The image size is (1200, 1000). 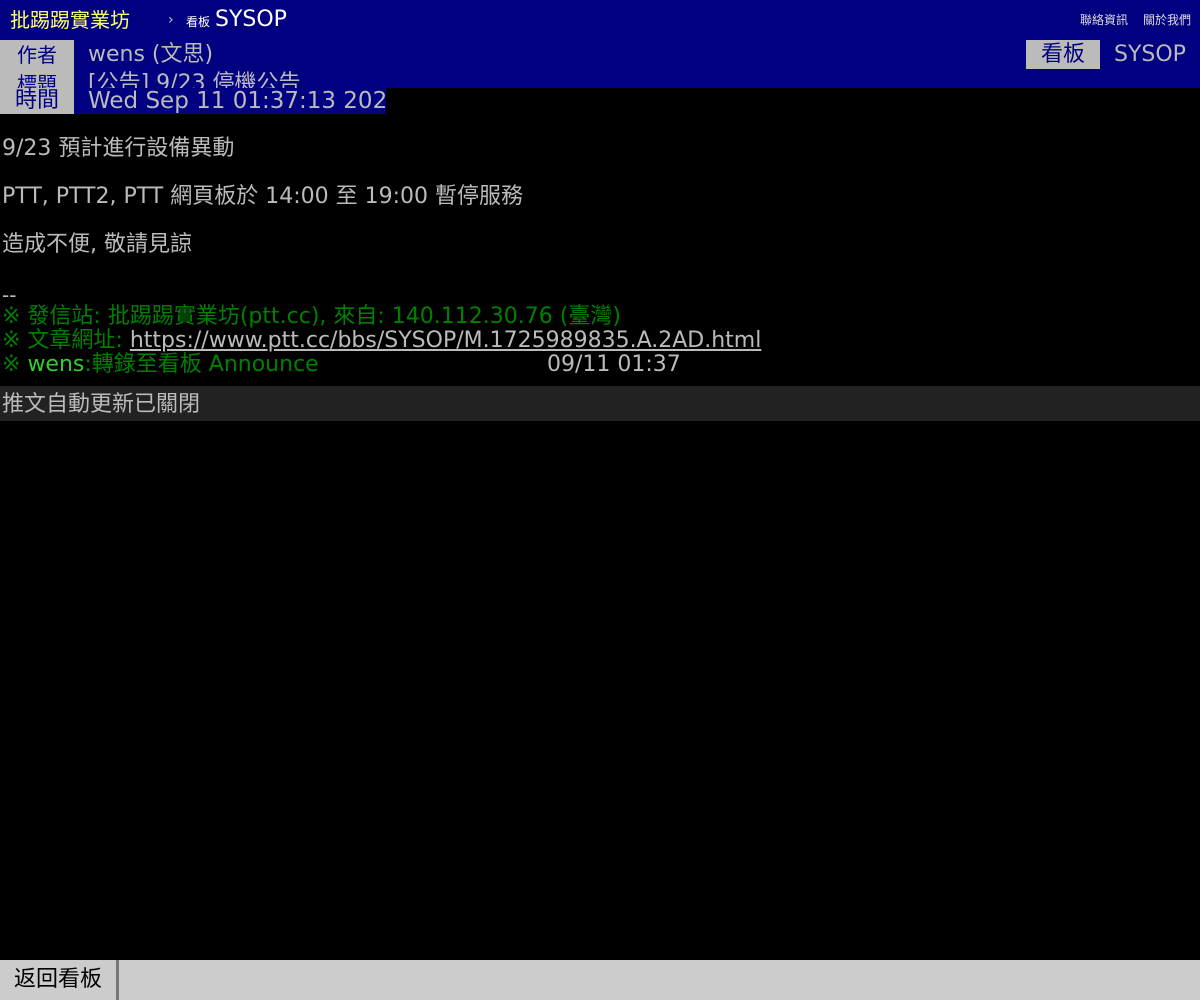 What do you see at coordinates (263, 196) in the screenshot?
I see `article-line: PTT, PTT2, PTT 網頁板於 14:00 至 19:00 暫停服務` at bounding box center [263, 196].